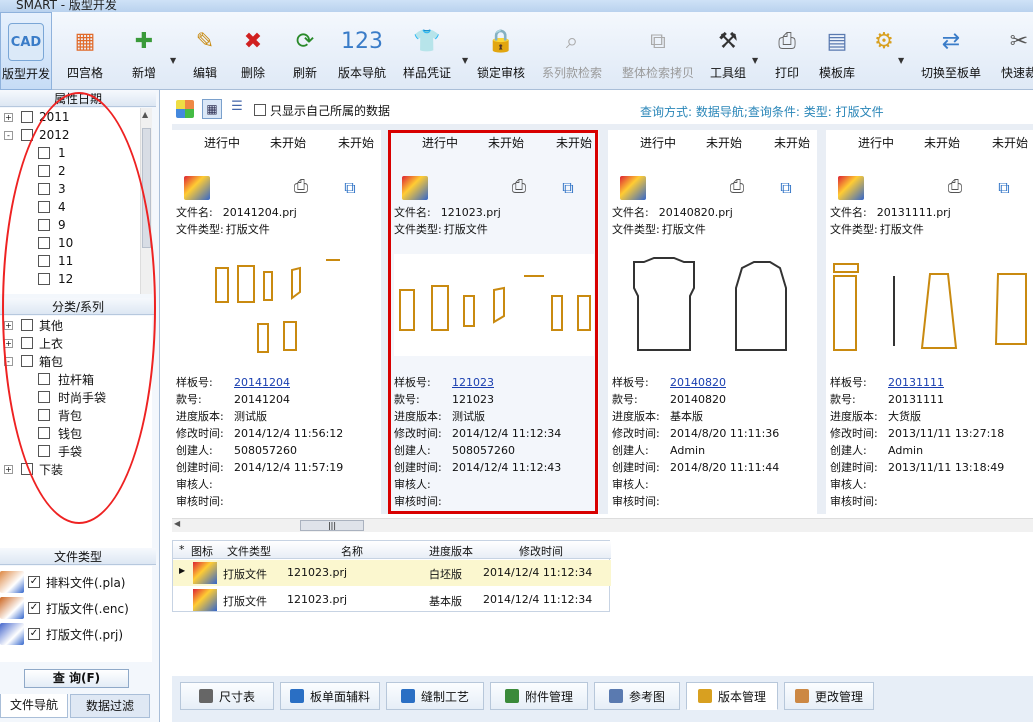  Describe the element at coordinates (541, 551) in the screenshot. I see `grid-header-cell: 修改时间` at that location.